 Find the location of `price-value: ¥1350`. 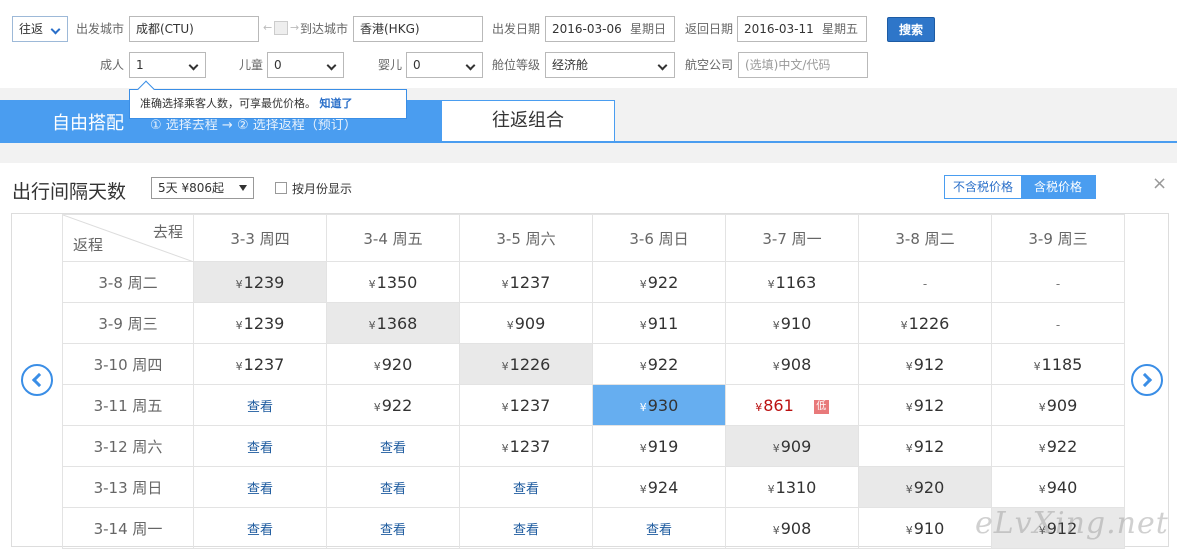

price-value: ¥1350 is located at coordinates (393, 282).